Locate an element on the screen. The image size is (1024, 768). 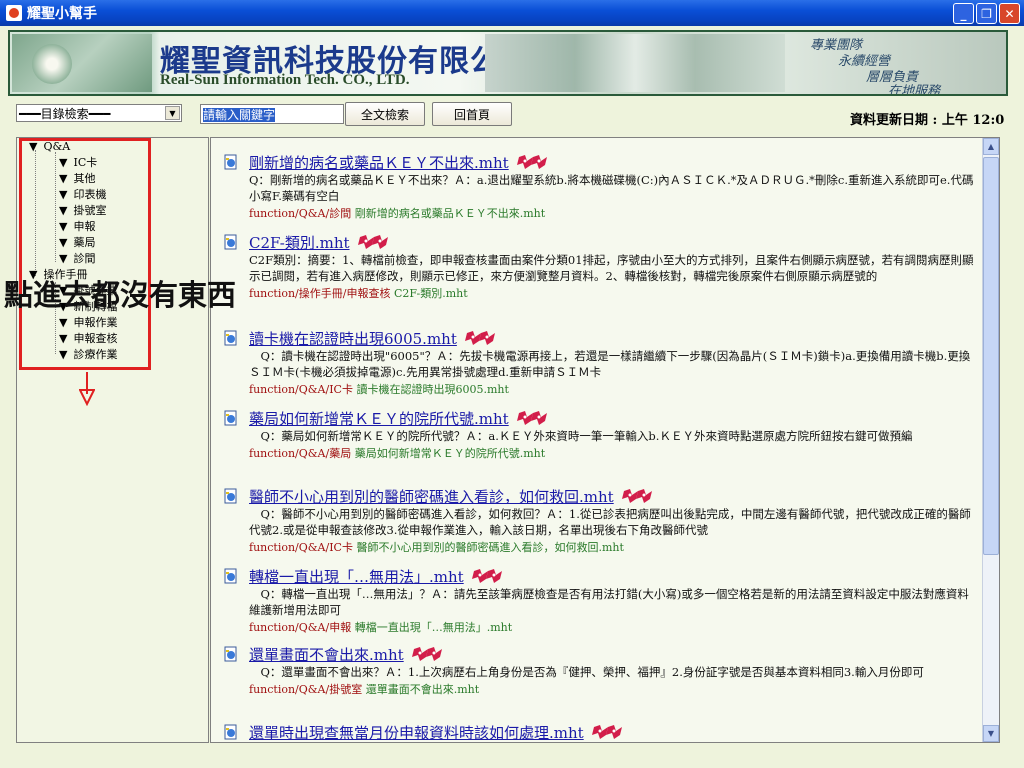
result-path-filename: 藥局如何新增常ＫＥＹ的院所代號.mht is located at coordinates (450, 453).